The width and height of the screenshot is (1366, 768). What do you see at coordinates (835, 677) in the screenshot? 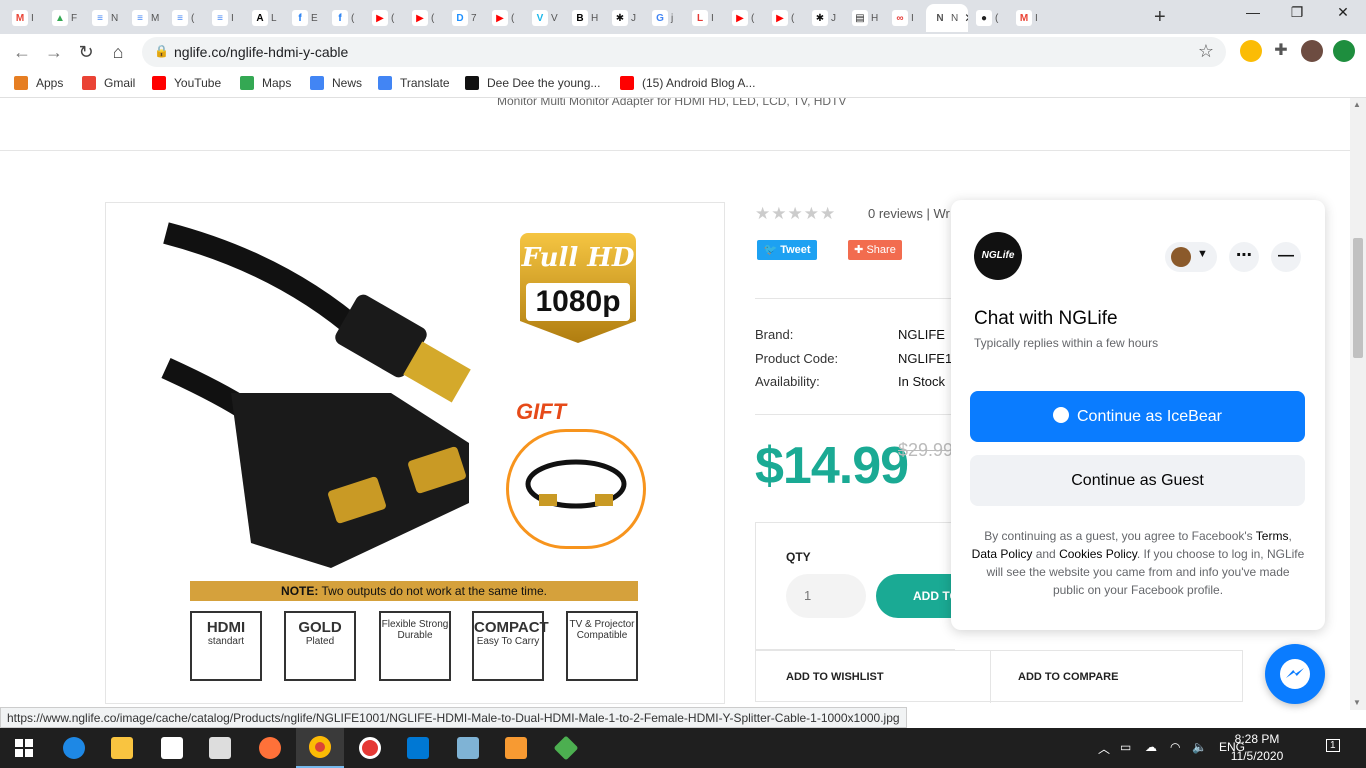
I see `add-to-wishlist-link: ADD TO WISHLIST` at bounding box center [835, 677].